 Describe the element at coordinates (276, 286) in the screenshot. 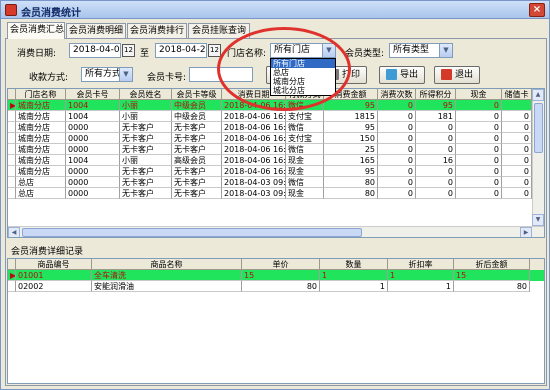

I see `table-row: 02002 安能润滑油 80 1 1 80` at that location.